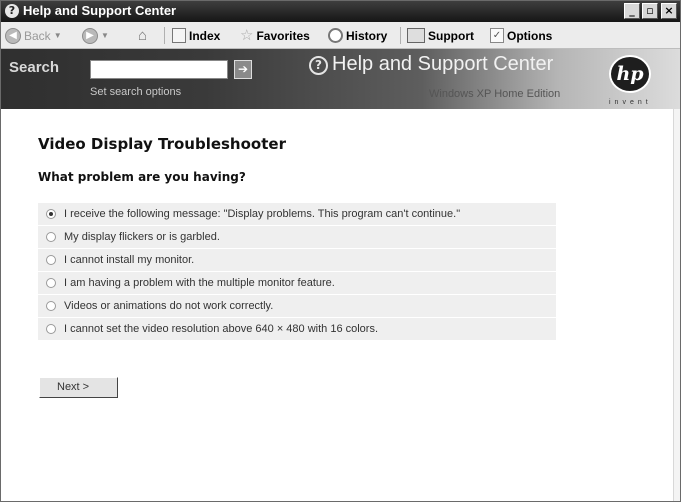  I want to click on next-button: Next >, so click(78, 387).